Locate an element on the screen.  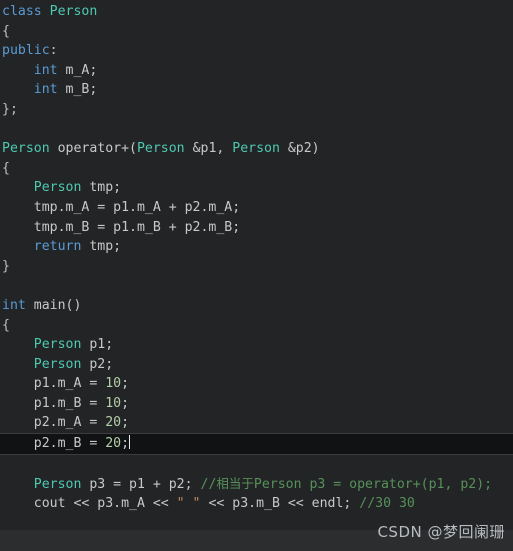
code-token-punc: : is located at coordinates (53, 51).